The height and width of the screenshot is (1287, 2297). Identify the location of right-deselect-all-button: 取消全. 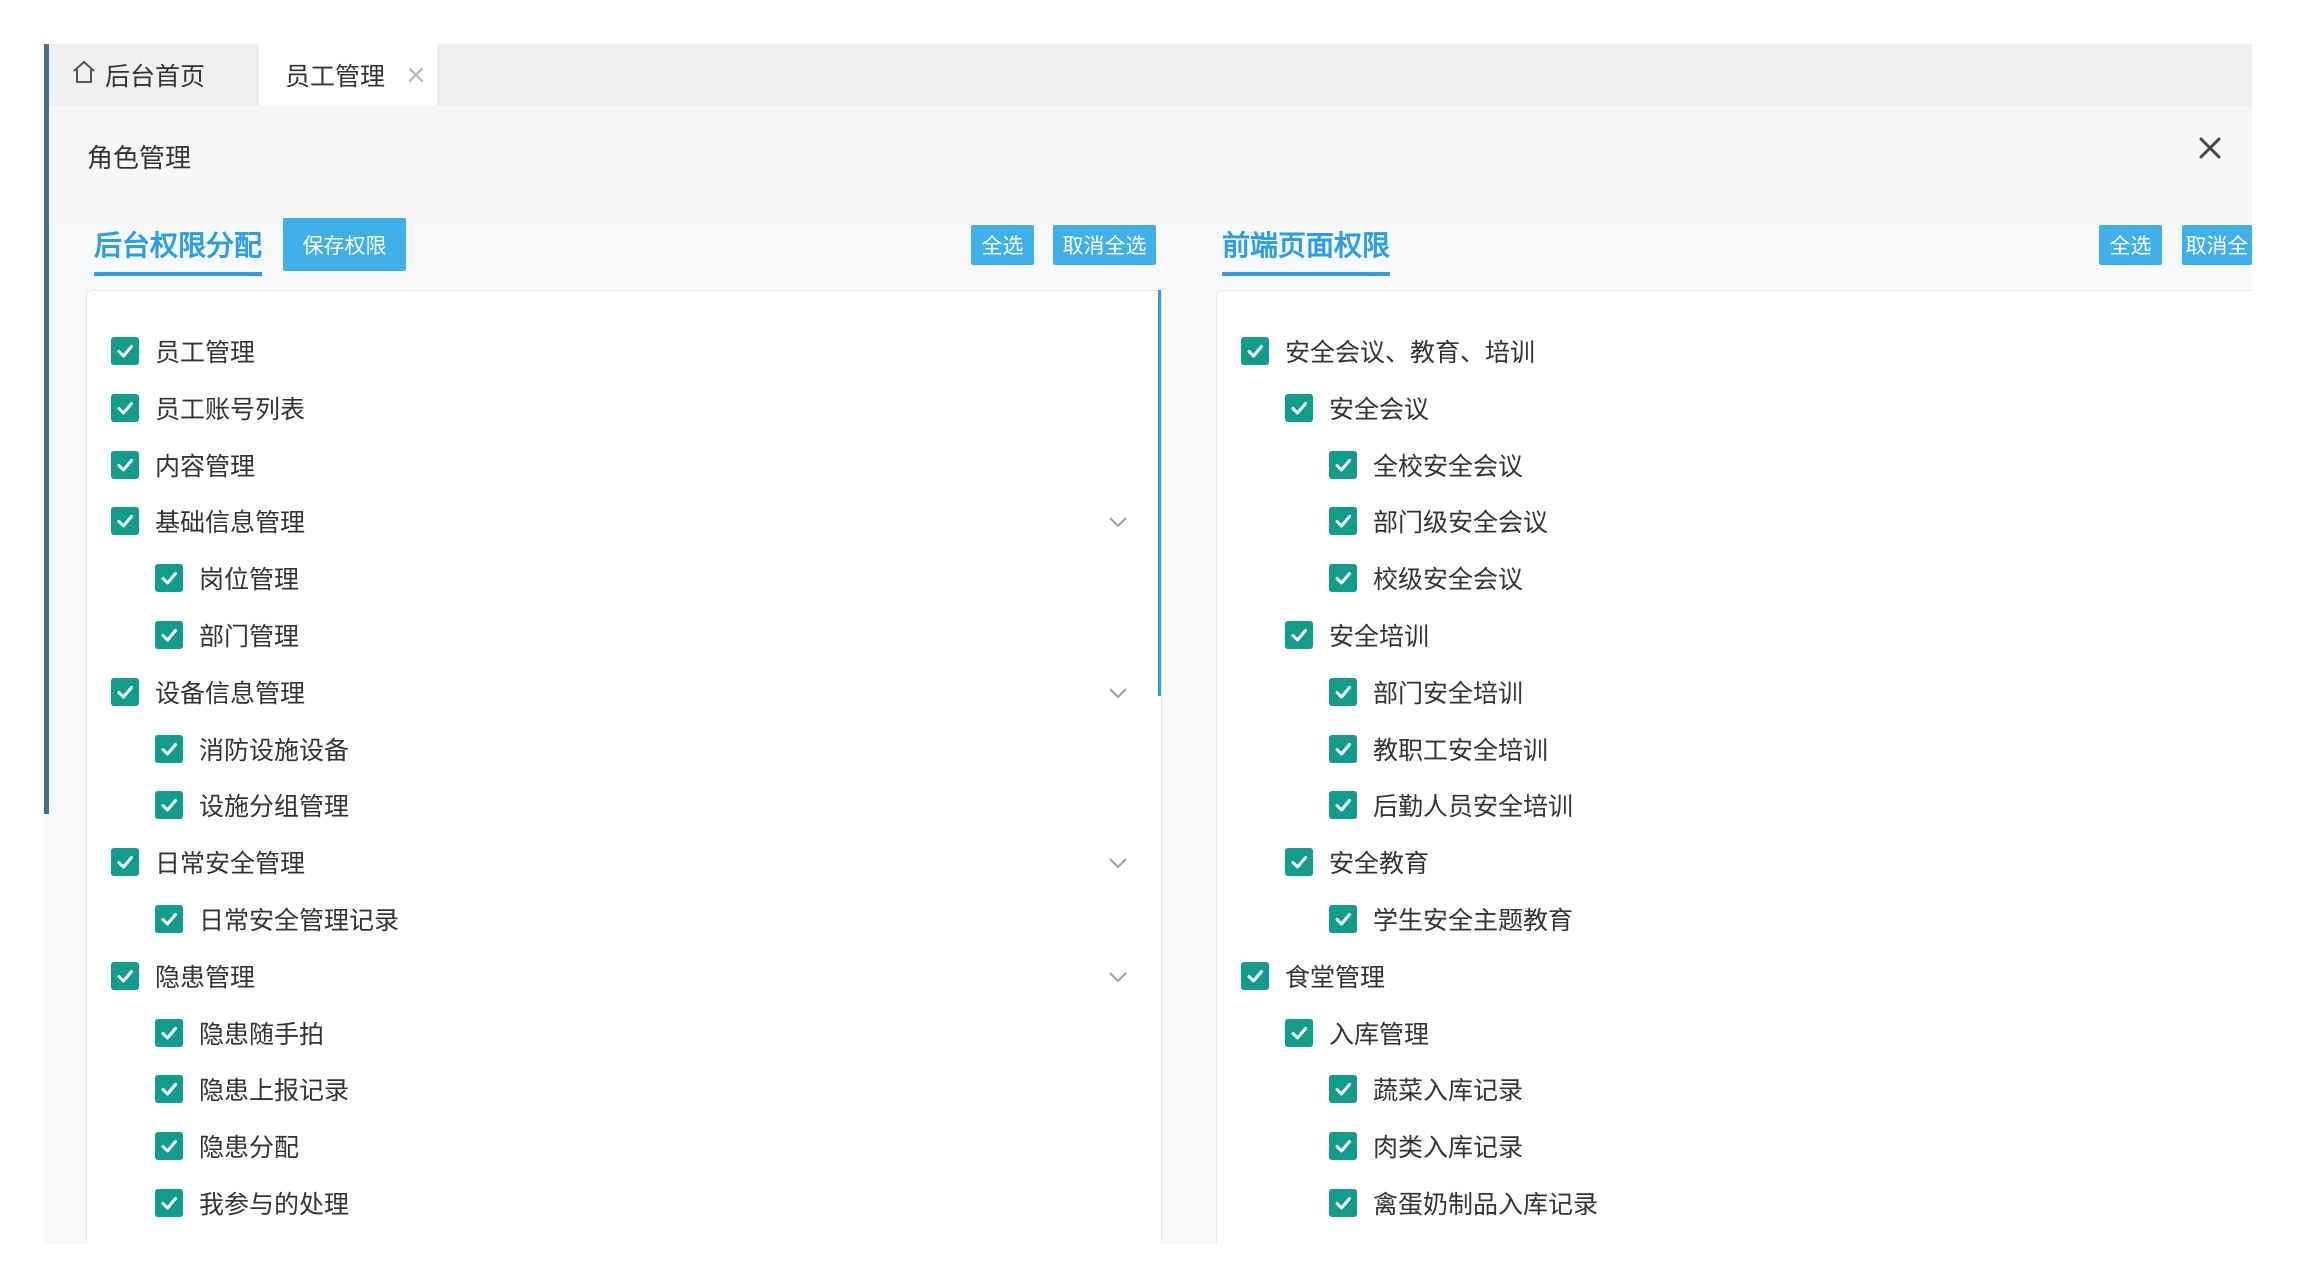
(2217, 245).